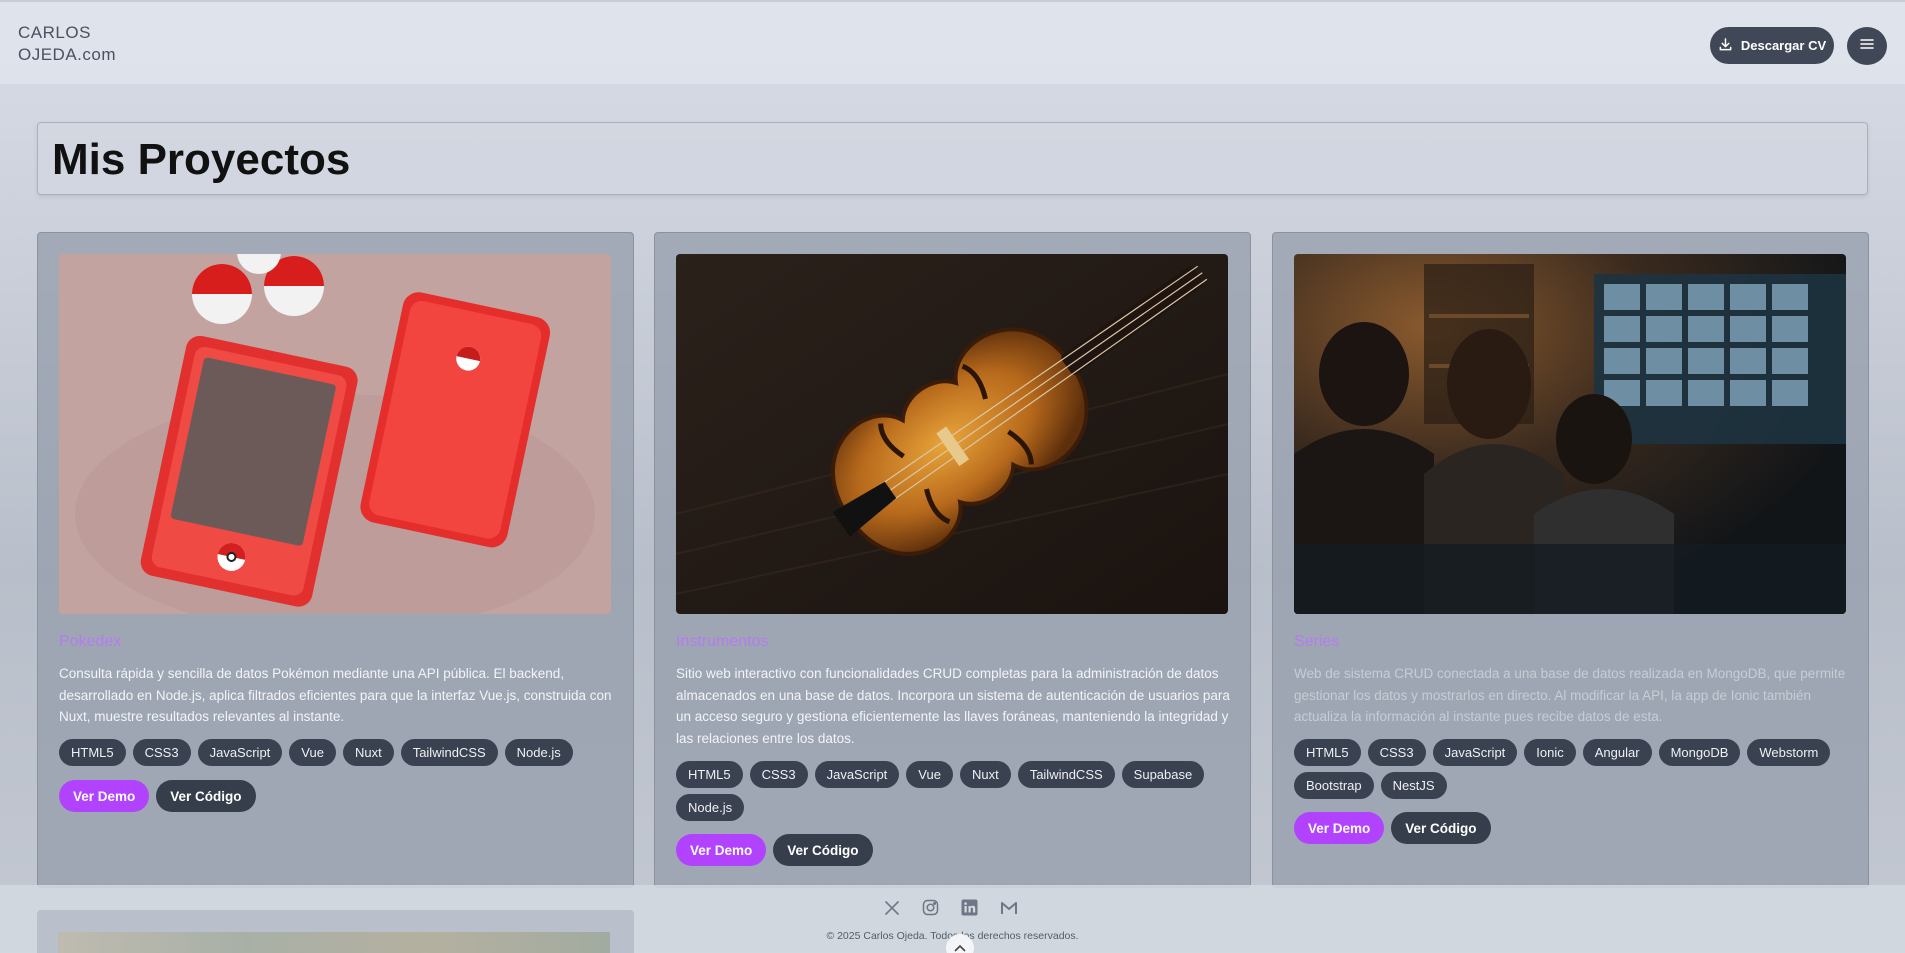 The width and height of the screenshot is (1905, 953). Describe the element at coordinates (952, 434) in the screenshot. I see `project-image-instrumentos` at that location.